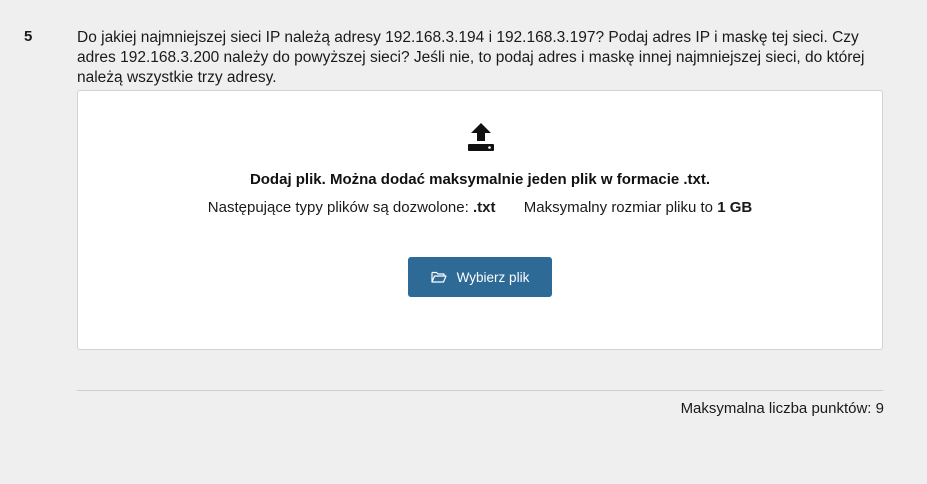 The image size is (927, 484). I want to click on question-number: 5, so click(28, 36).